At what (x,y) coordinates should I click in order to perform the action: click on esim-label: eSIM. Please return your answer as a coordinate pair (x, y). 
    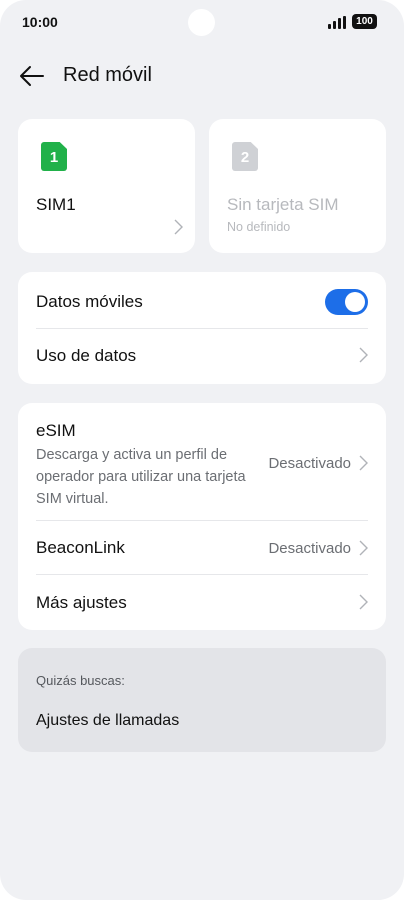
    Looking at the image, I should click on (56, 430).